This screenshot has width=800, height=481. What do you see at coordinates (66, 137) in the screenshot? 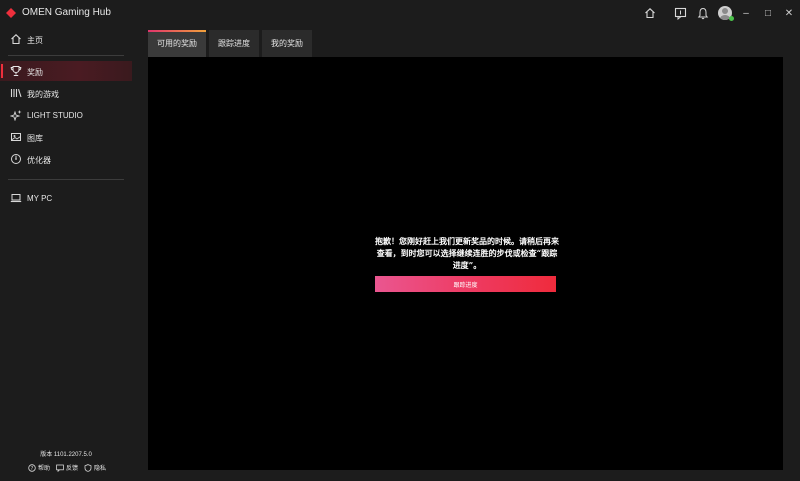
I see `sidebar-item-gallery: 图库` at bounding box center [66, 137].